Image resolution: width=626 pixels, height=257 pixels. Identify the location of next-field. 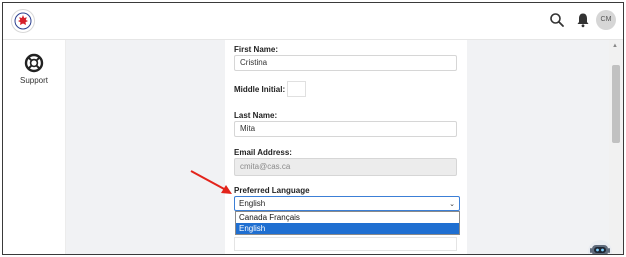
(345, 244).